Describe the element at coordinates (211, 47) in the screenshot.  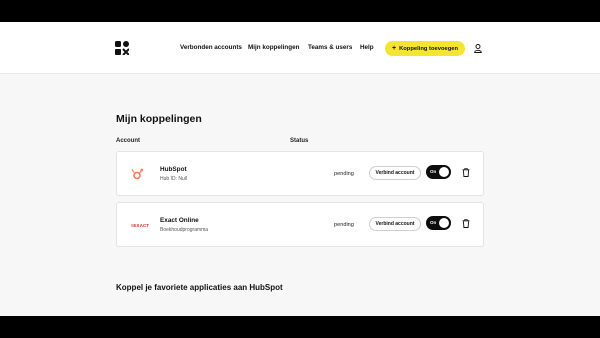
I see `nav-verbonden-accounts: Verbonden accounts` at that location.